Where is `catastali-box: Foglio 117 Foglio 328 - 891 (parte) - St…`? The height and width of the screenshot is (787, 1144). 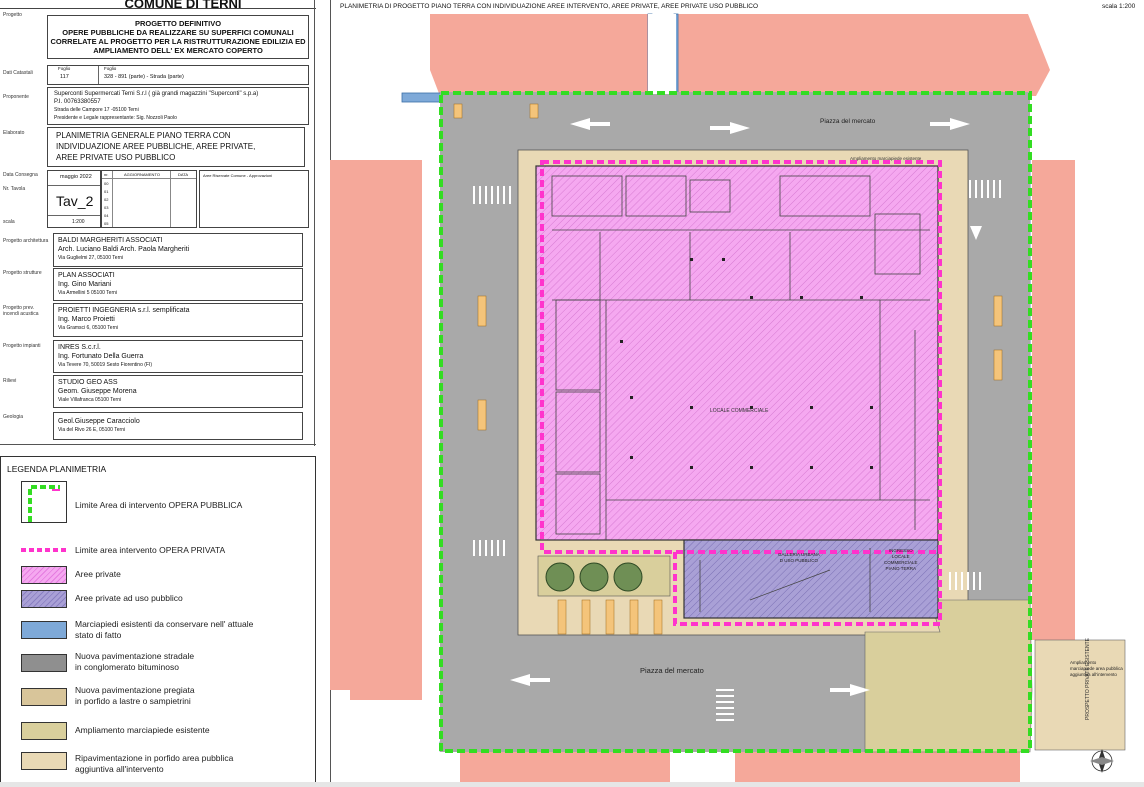 catastali-box: Foglio 117 Foglio 328 - 891 (parte) - St… is located at coordinates (178, 75).